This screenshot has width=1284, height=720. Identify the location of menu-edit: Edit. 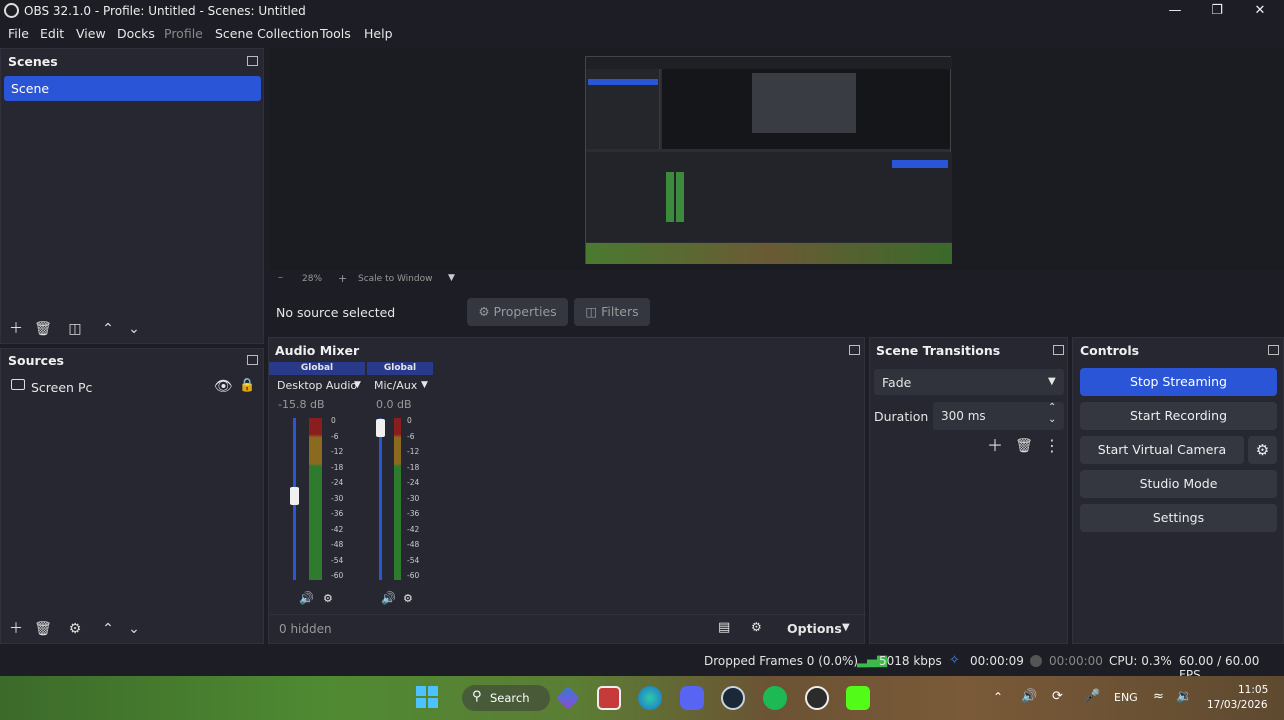
(52, 33).